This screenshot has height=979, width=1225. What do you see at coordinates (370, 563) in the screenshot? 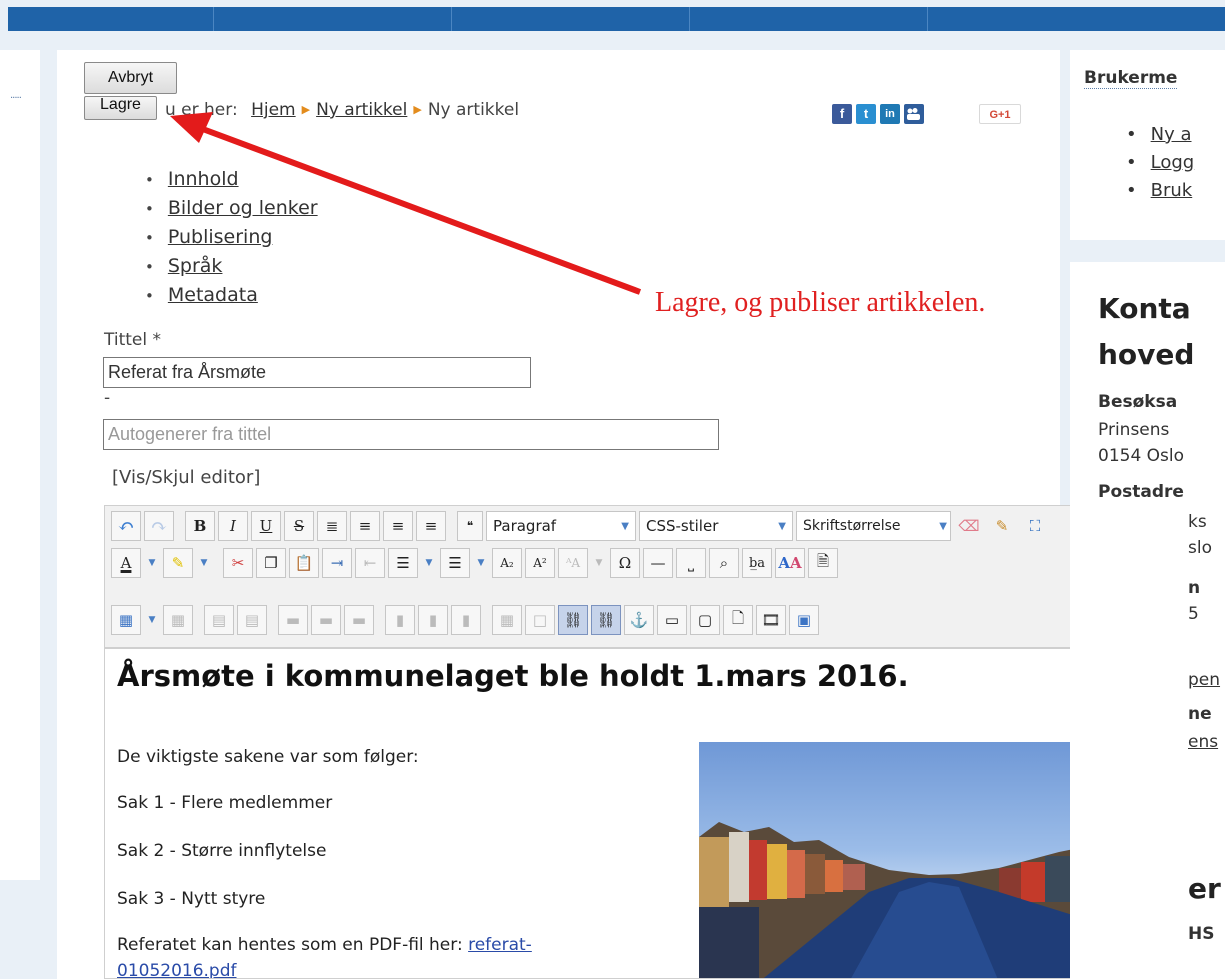
I see `outdent-icon: ⇤` at bounding box center [370, 563].